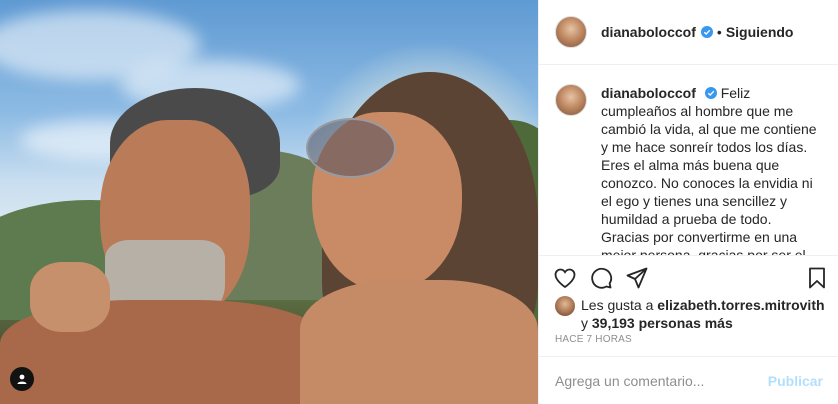 The image size is (838, 404). I want to click on post-header: dianaboloccof • Siguiendo, so click(688, 32).